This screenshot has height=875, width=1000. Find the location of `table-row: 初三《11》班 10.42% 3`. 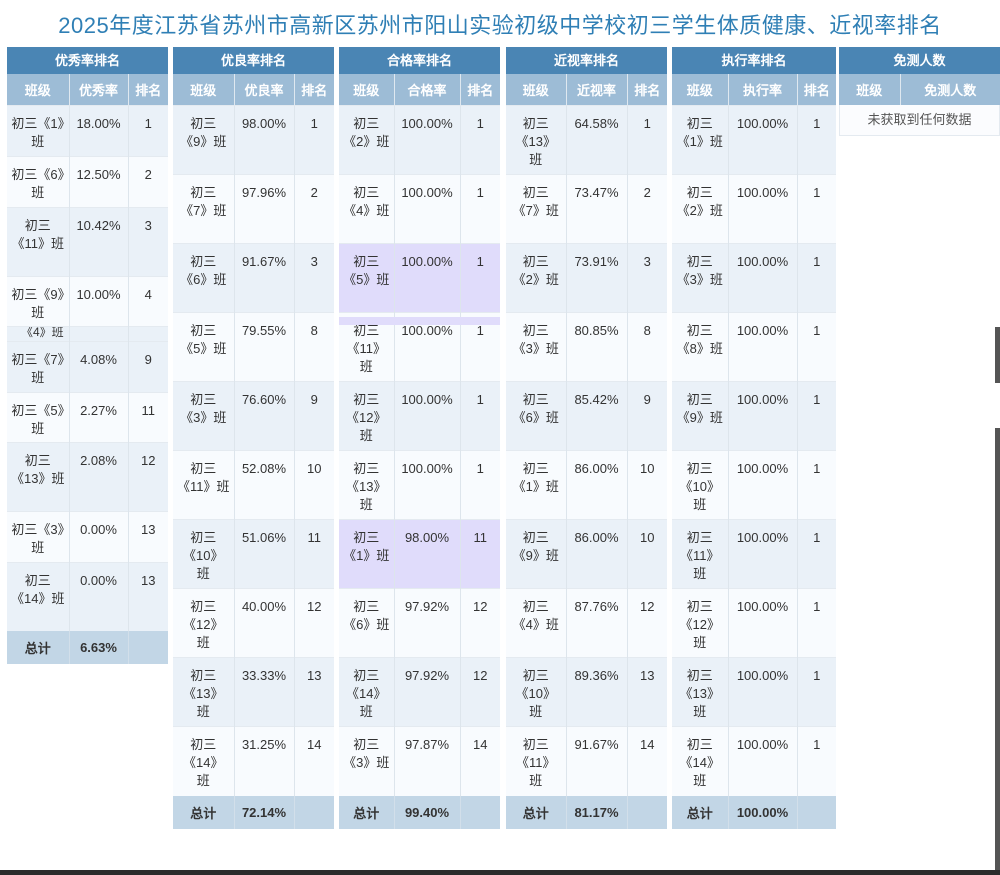

table-row: 初三《11》班 10.42% 3 is located at coordinates (87, 242).